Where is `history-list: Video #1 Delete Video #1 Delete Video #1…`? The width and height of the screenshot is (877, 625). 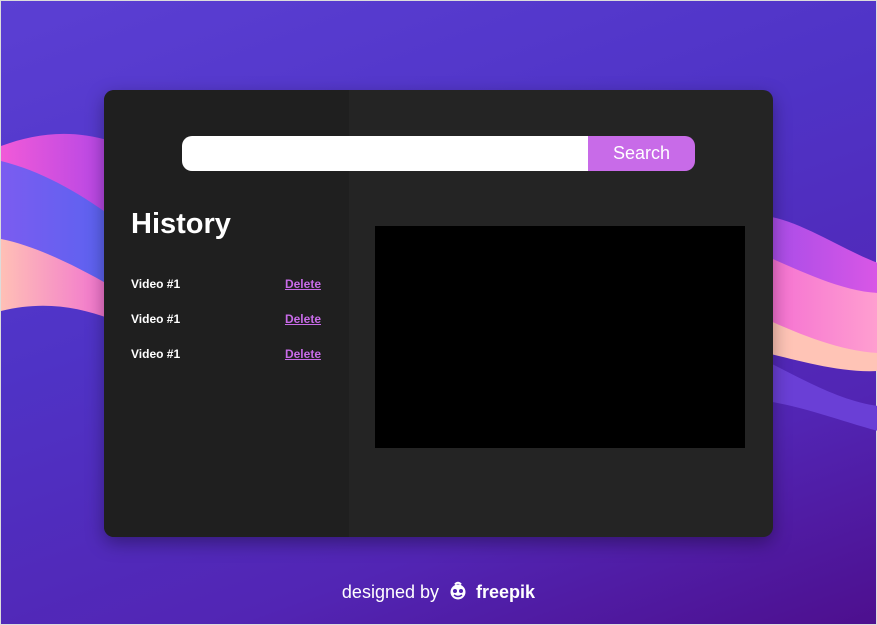
history-list: Video #1 Delete Video #1 Delete Video #1… is located at coordinates (226, 318).